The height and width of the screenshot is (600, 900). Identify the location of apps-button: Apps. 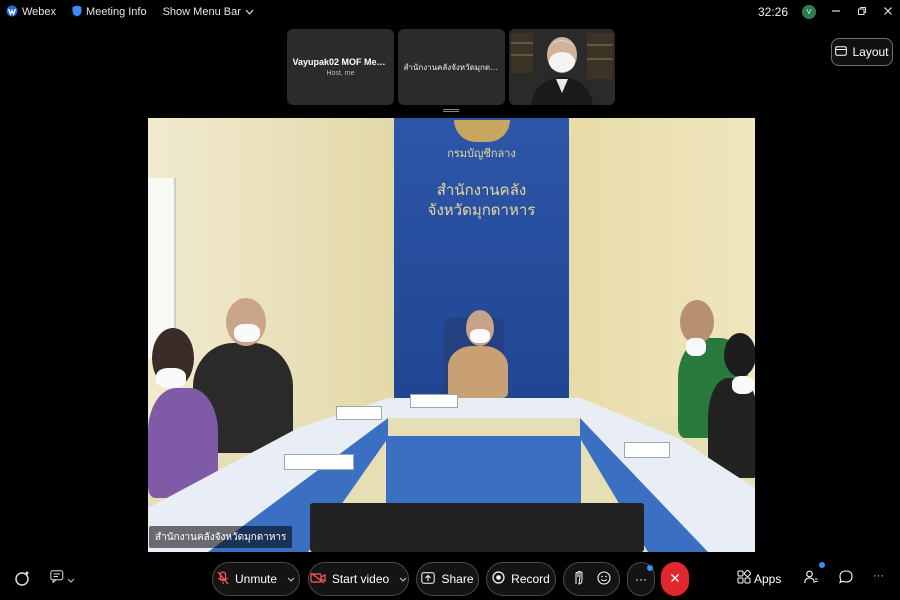
(759, 578).